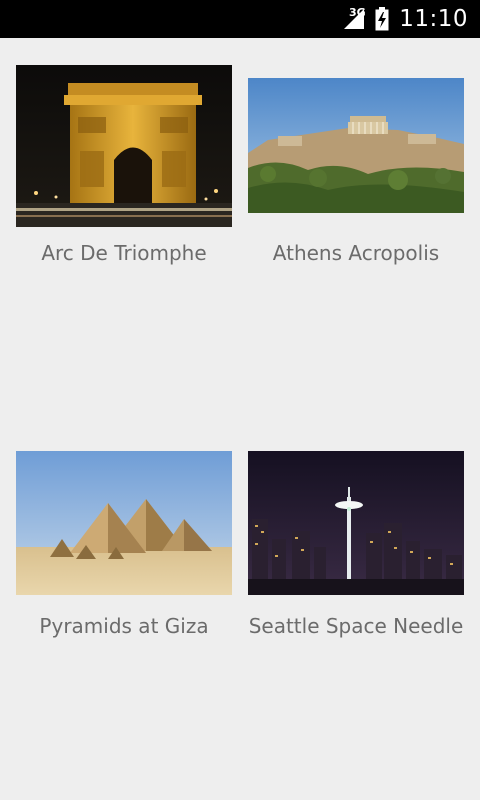  I want to click on status-bar: 3G 11:10, so click(240, 19).